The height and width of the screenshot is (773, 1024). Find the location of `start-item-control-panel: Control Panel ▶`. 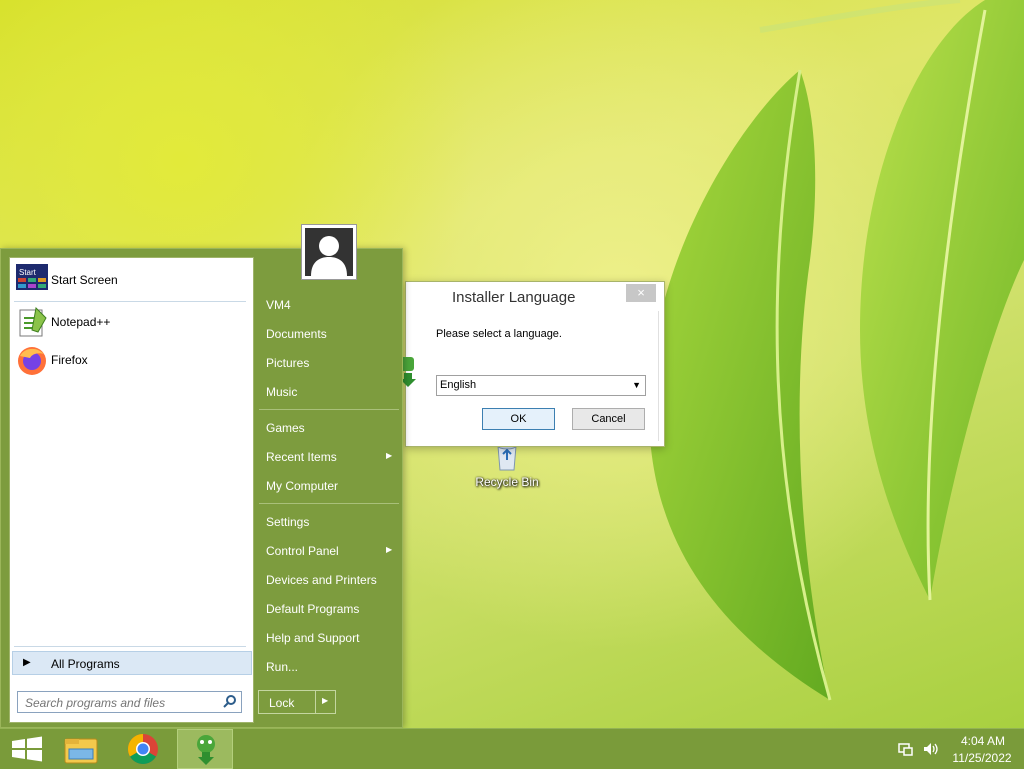

start-item-control-panel: Control Panel ▶ is located at coordinates (331, 551).